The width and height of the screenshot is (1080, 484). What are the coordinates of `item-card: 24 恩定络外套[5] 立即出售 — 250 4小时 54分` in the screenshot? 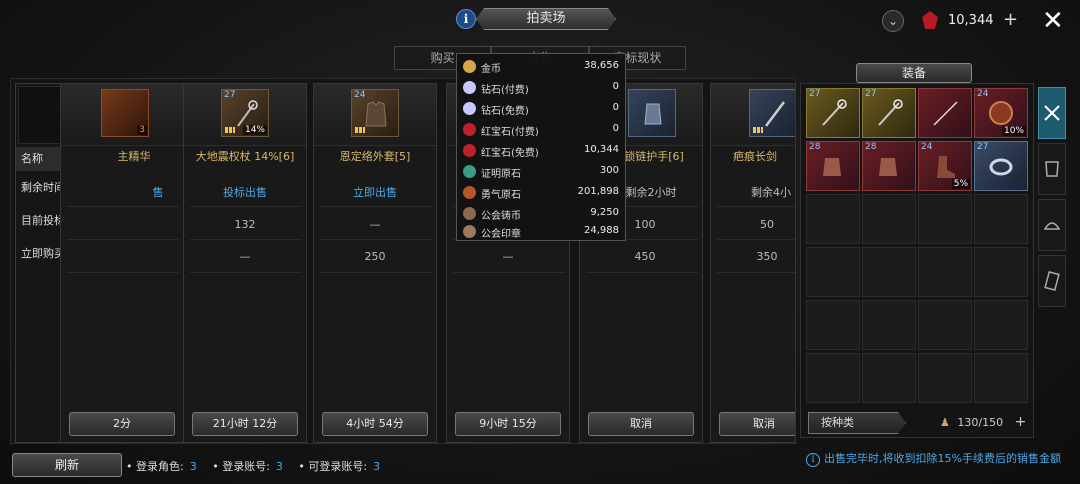 It's located at (375, 263).